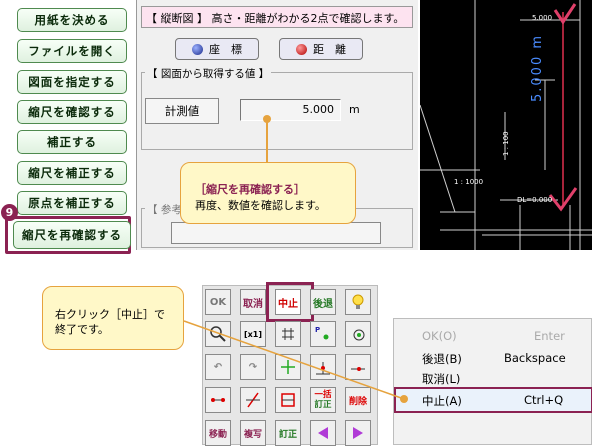 The height and width of the screenshot is (446, 592). Describe the element at coordinates (354, 109) in the screenshot. I see `unit-label: m` at that location.